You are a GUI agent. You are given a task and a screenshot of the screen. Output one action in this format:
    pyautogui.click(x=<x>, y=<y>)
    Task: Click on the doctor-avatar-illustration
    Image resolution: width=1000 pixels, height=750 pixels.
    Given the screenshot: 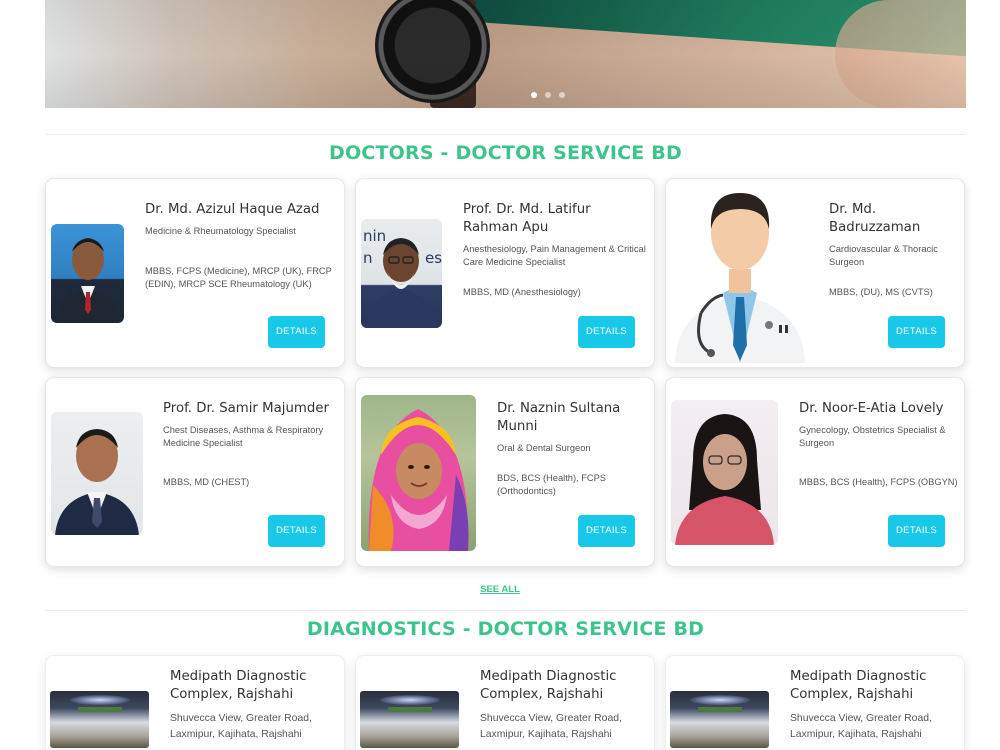 What is the action you would take?
    pyautogui.click(x=740, y=274)
    